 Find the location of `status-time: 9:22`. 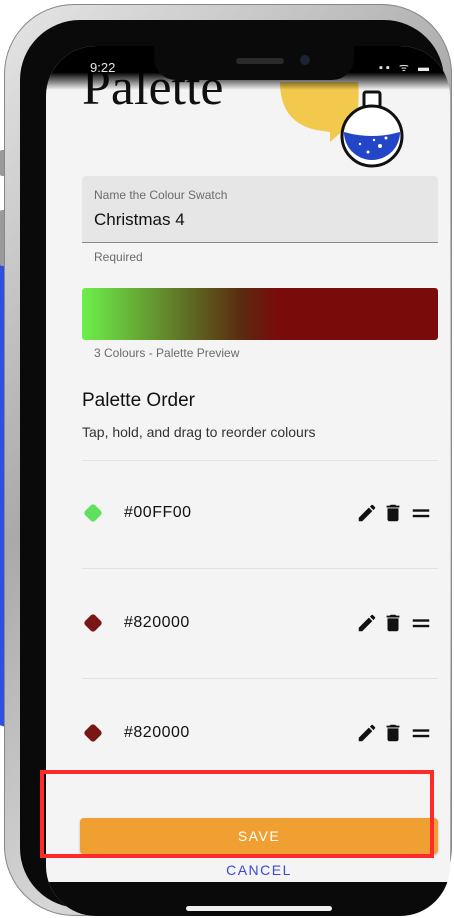

status-time: 9:22 is located at coordinates (103, 67).